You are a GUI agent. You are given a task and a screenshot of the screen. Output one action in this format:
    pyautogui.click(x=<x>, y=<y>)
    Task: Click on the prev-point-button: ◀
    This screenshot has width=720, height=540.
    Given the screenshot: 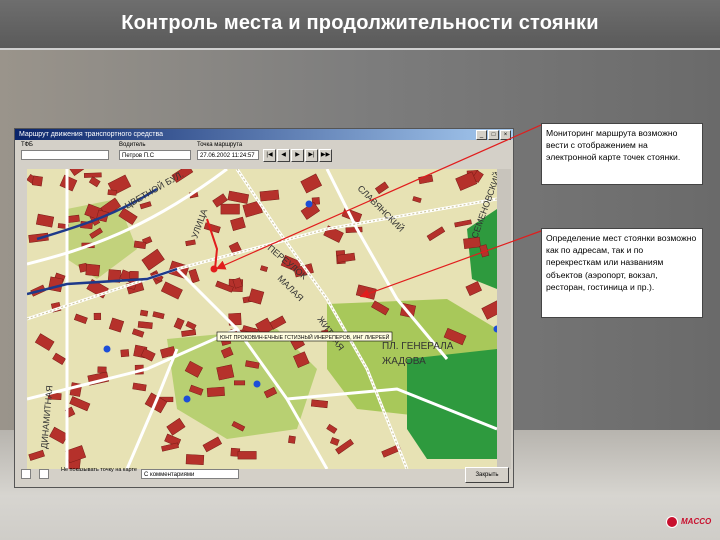 What is the action you would take?
    pyautogui.click(x=283, y=155)
    